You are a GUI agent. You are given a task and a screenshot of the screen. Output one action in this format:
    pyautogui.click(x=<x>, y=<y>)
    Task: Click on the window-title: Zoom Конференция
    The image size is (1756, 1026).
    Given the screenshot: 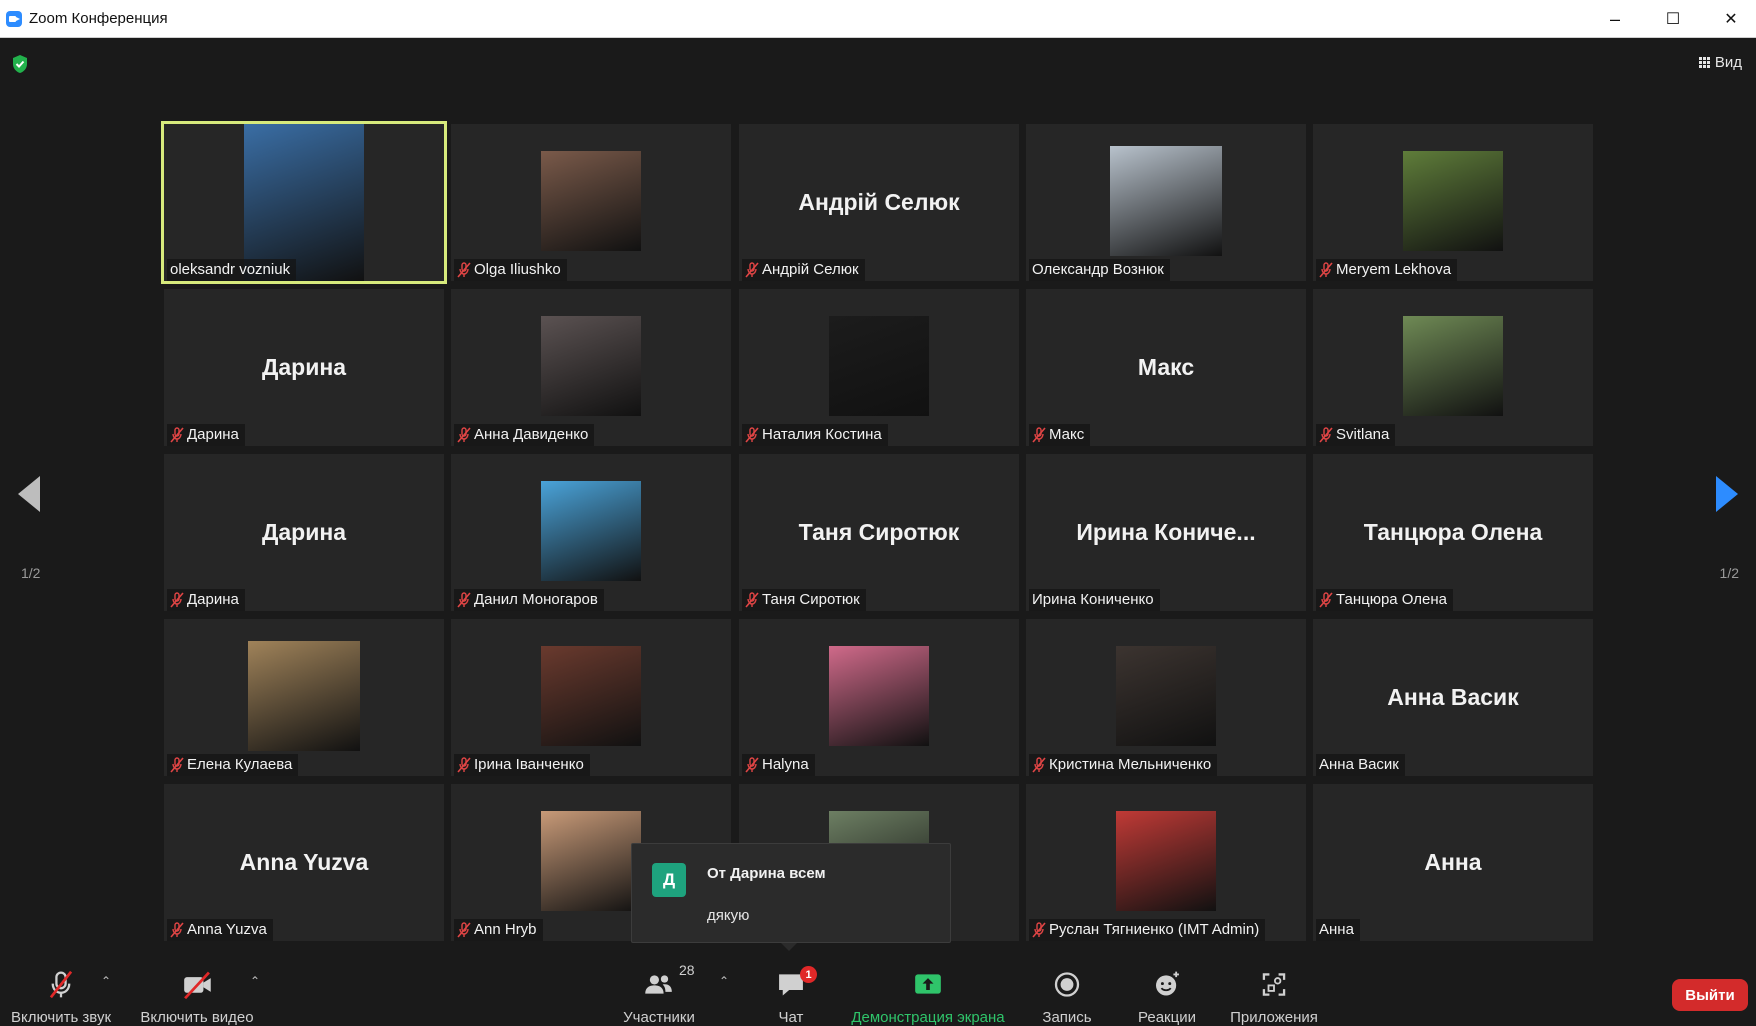 What is the action you would take?
    pyautogui.click(x=98, y=18)
    